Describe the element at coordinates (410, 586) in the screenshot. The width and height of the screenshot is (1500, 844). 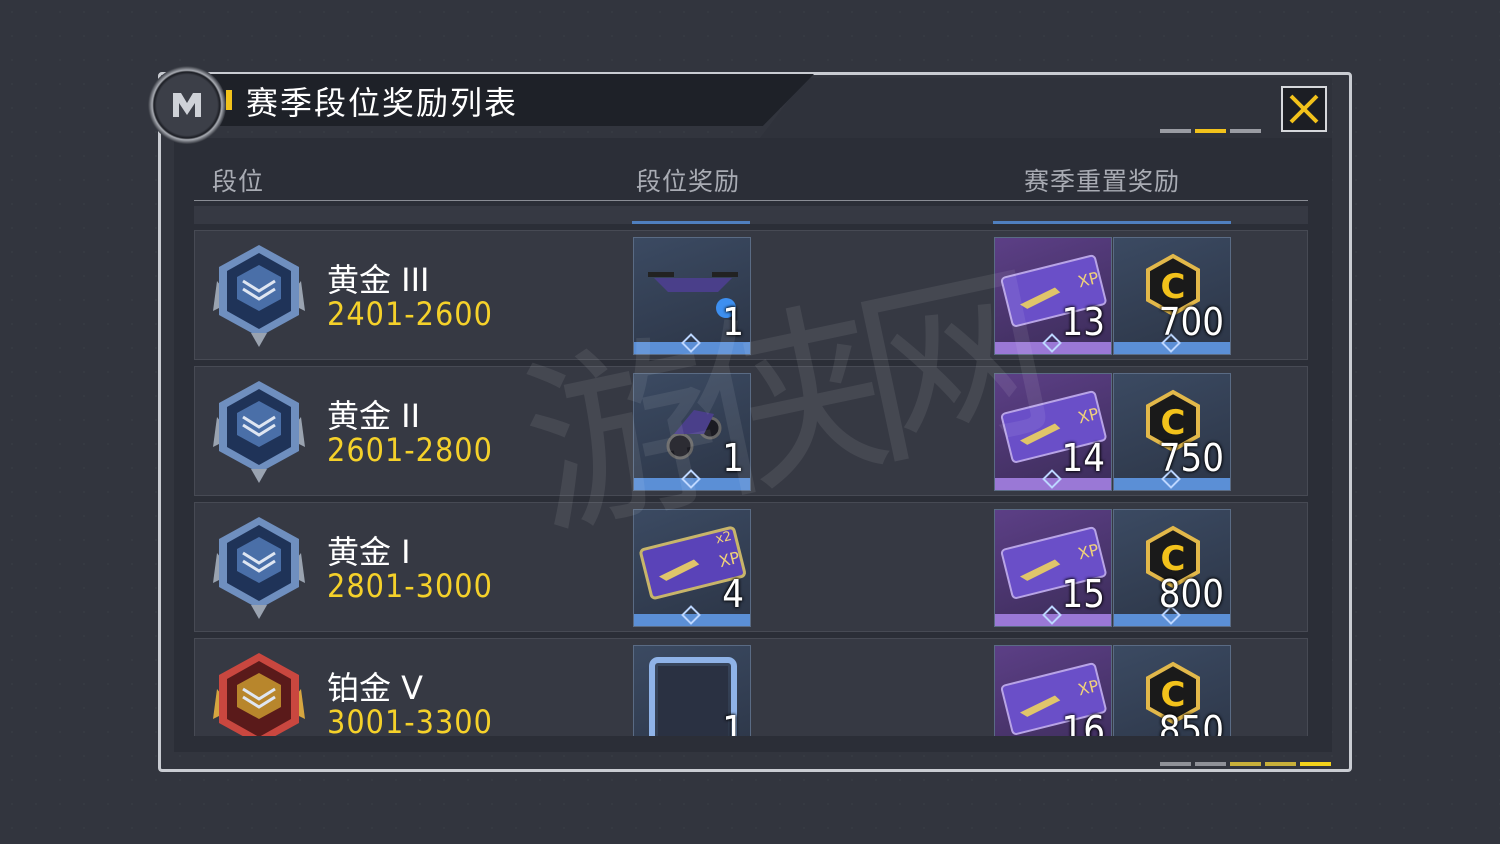
I see `rank-range: 2801-3000` at that location.